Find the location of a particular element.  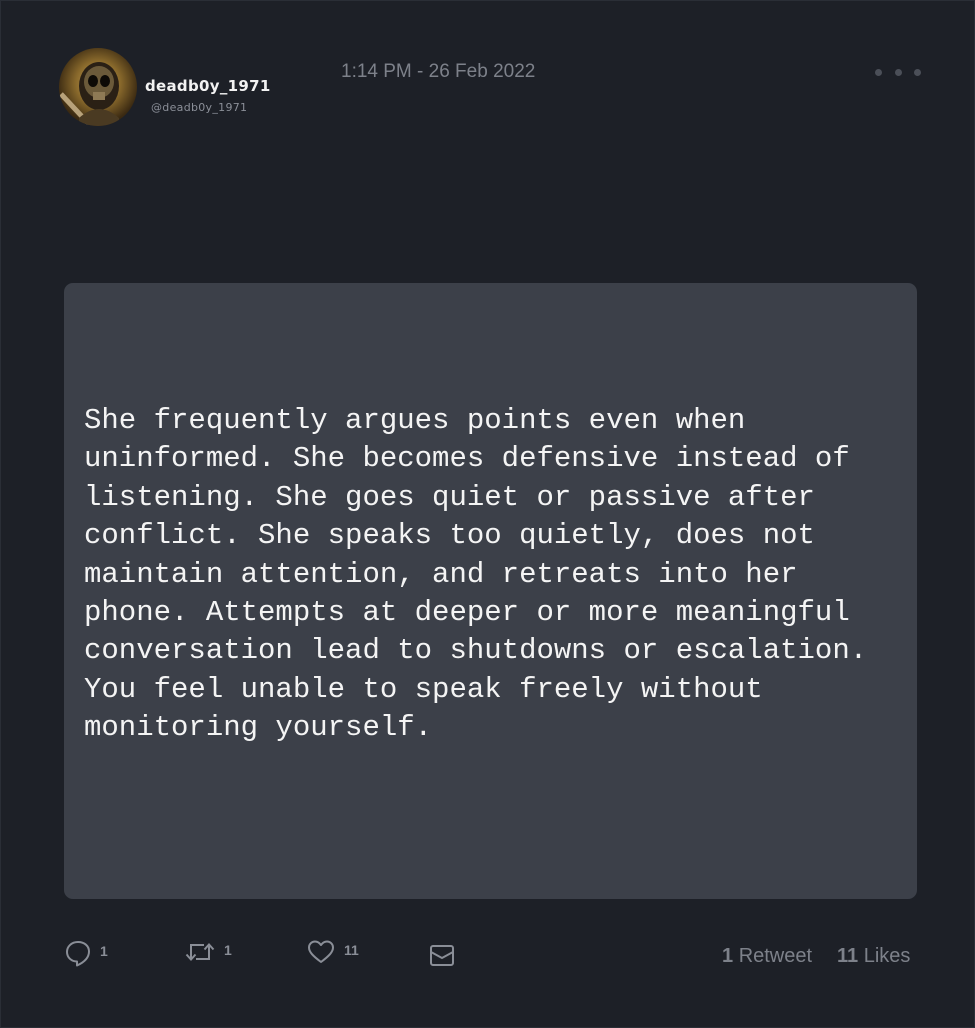

display-name: deadb0y_1971 is located at coordinates (208, 86).